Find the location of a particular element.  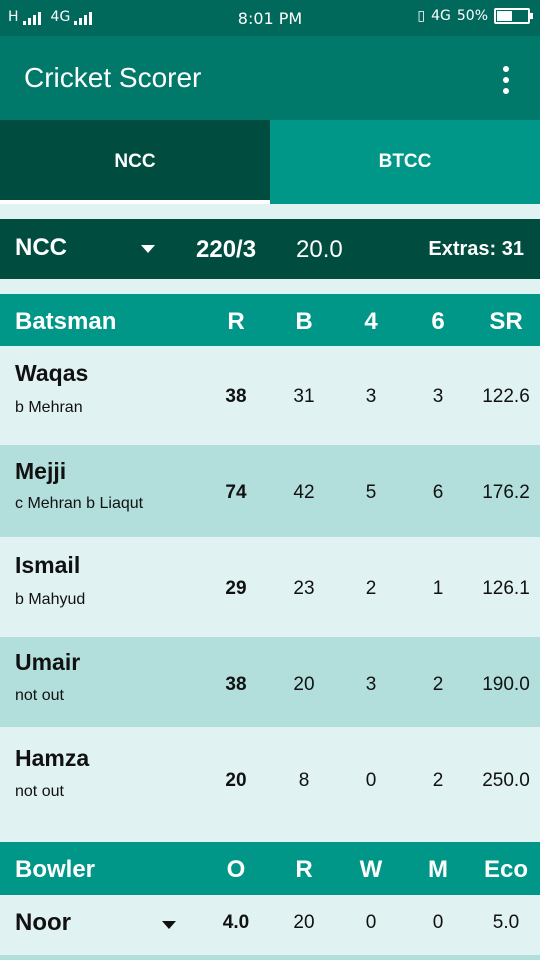

batsman-balls: 23 is located at coordinates (304, 588).